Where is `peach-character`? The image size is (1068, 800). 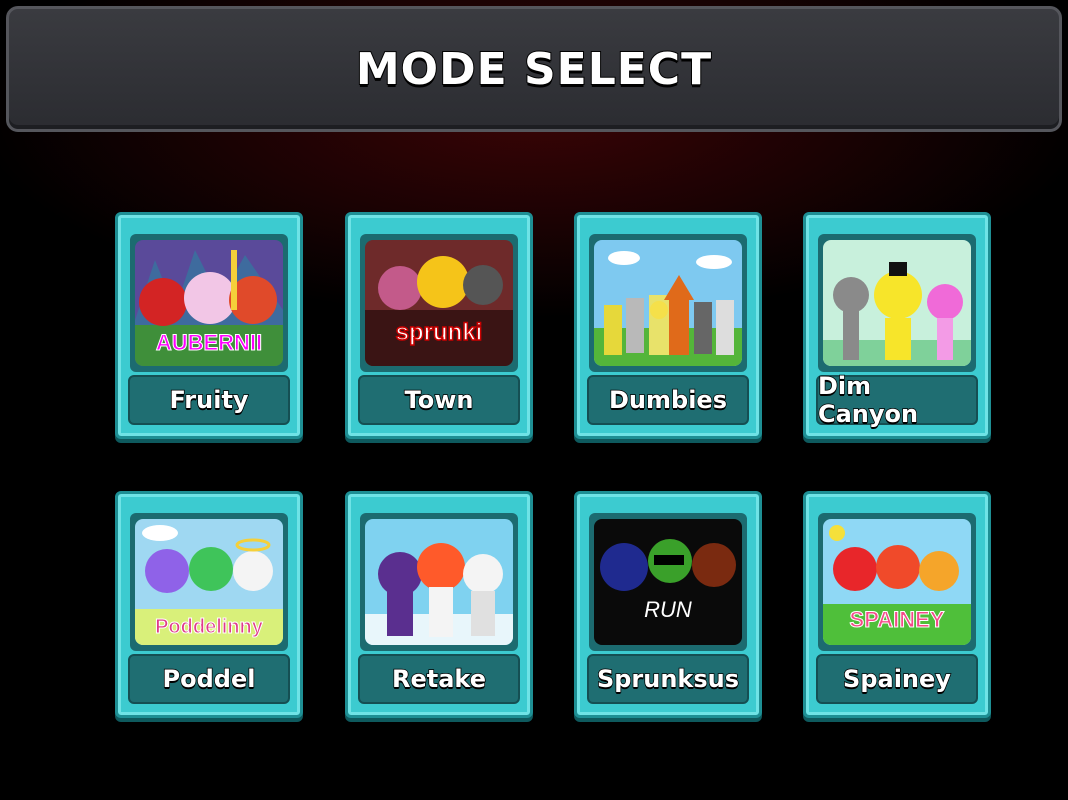
peach-character is located at coordinates (210, 298).